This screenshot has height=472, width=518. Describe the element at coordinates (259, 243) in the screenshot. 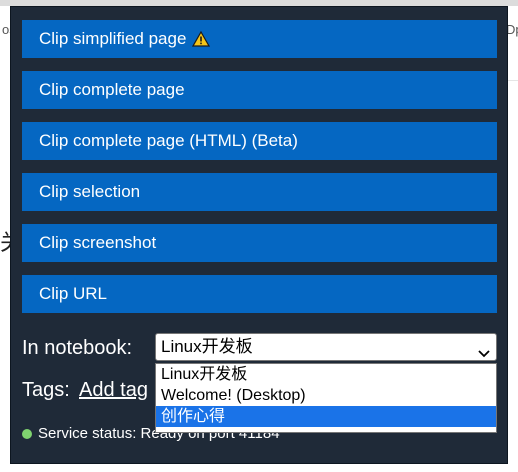

I see `clip-screenshot-button: Clip screenshot` at that location.